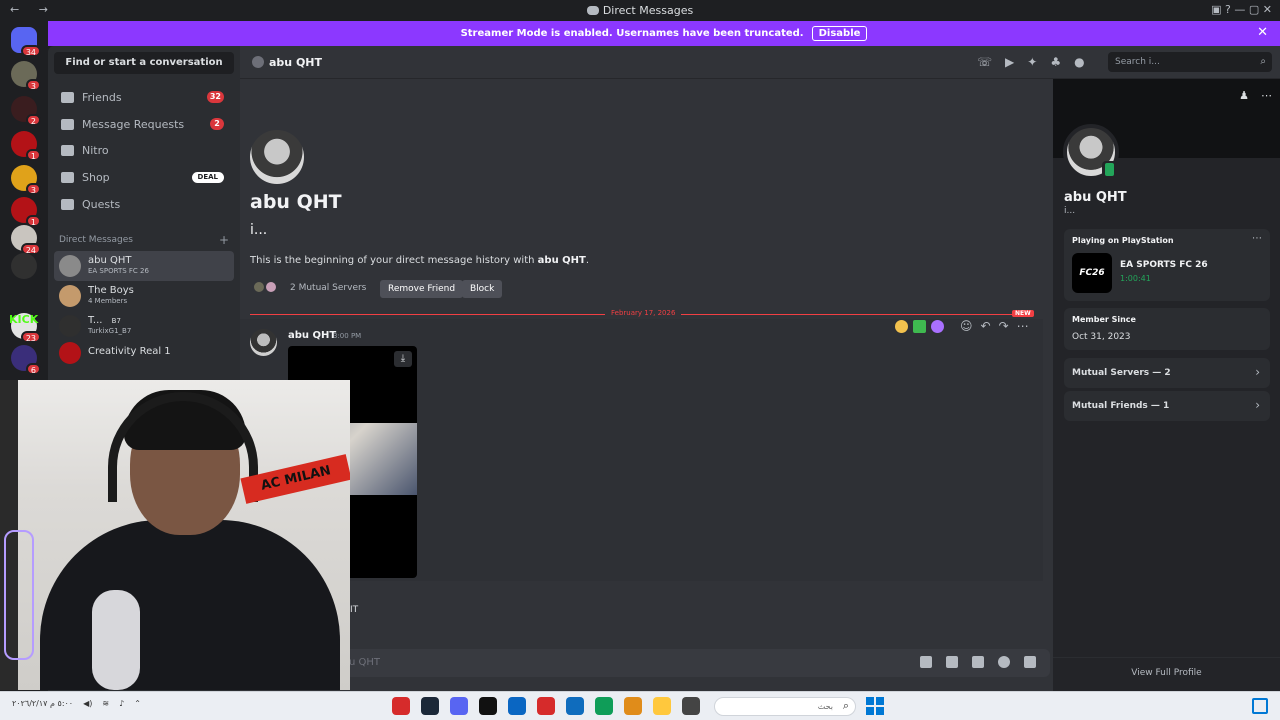 This screenshot has height=720, width=1280. Describe the element at coordinates (875, 706) in the screenshot. I see `windows-start-icon` at that location.